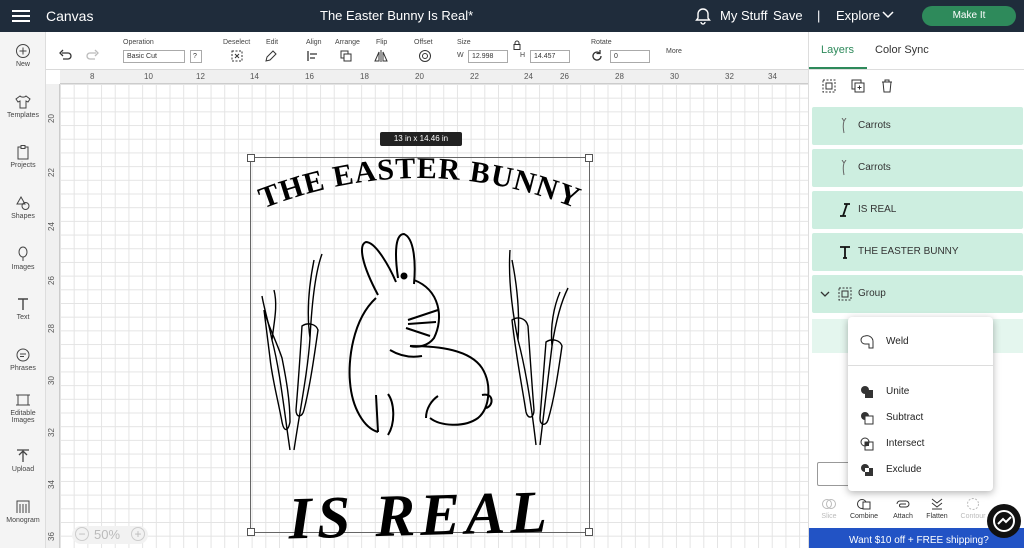  I want to click on height-label: H, so click(523, 55).